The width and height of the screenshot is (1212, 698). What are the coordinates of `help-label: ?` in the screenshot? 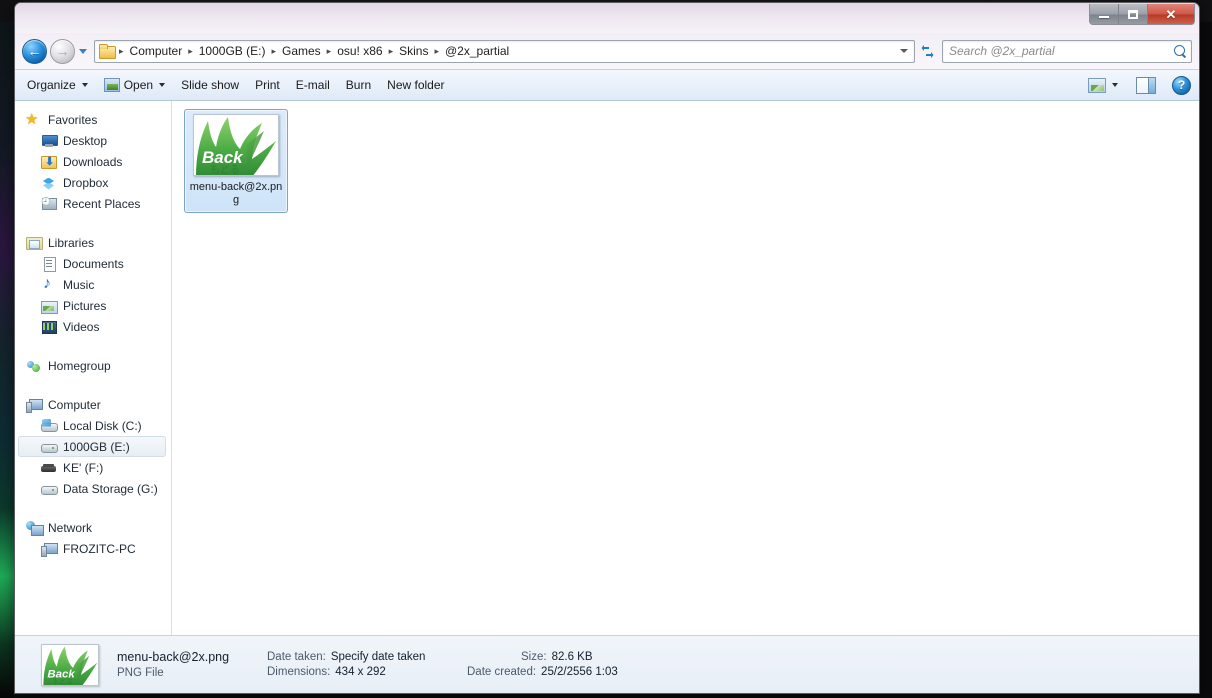 It's located at (1181, 85).